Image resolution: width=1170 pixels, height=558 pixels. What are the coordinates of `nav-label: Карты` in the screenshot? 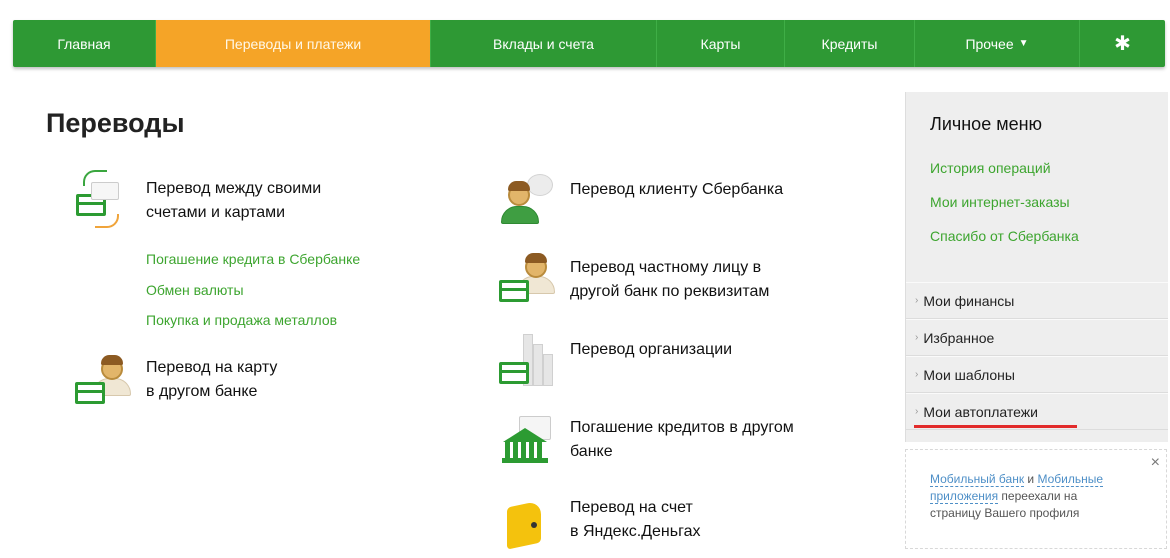 It's located at (720, 43).